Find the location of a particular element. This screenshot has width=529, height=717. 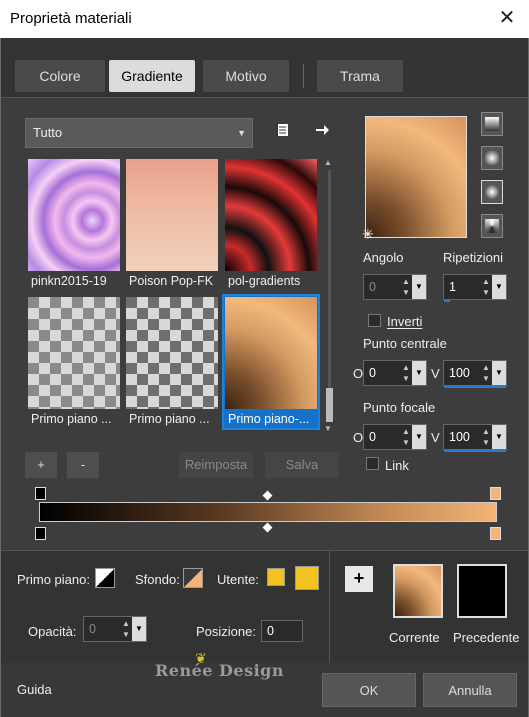

watermark-text: Renée Design is located at coordinates (219, 670).